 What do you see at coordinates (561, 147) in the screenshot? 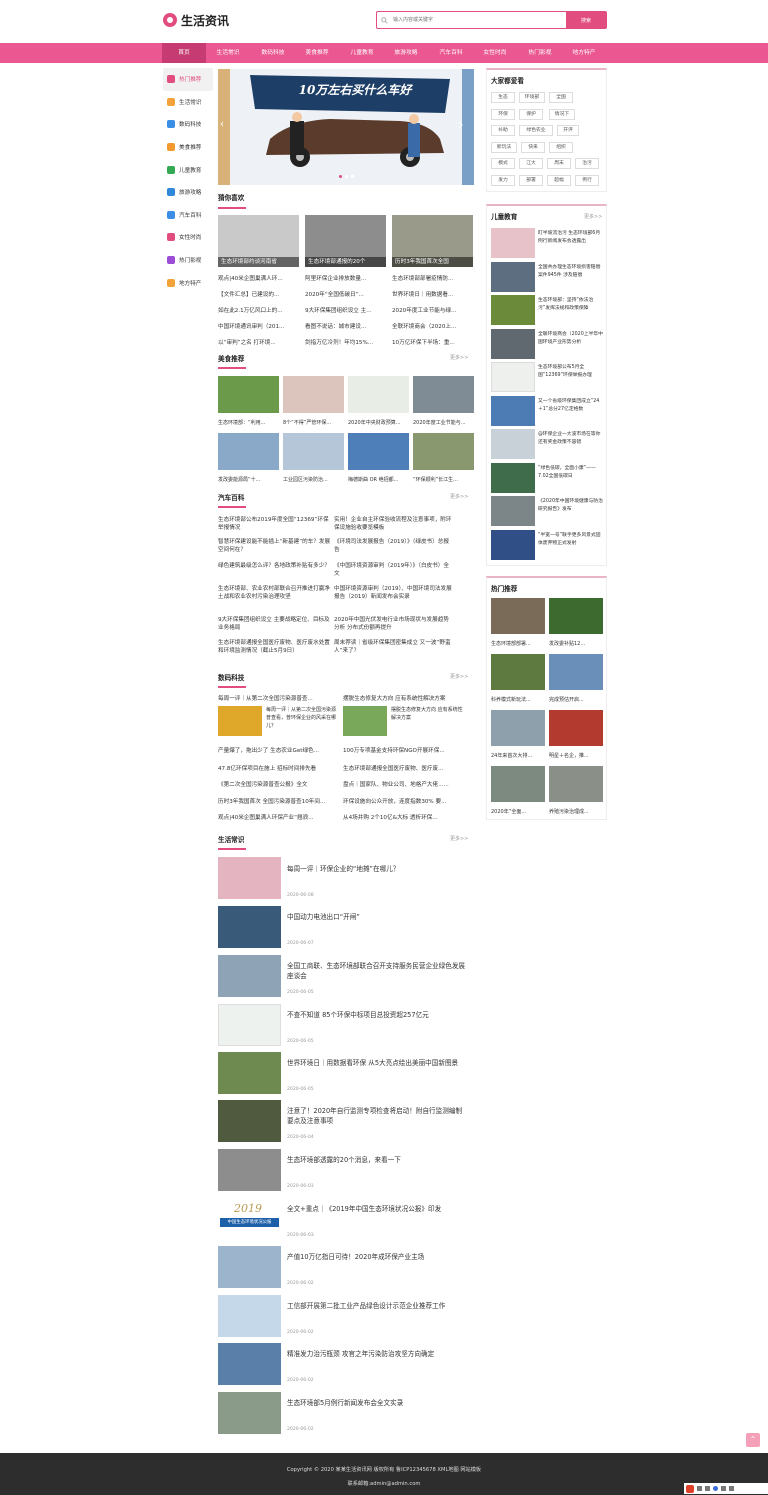
I see `tag: 组织` at bounding box center [561, 147].